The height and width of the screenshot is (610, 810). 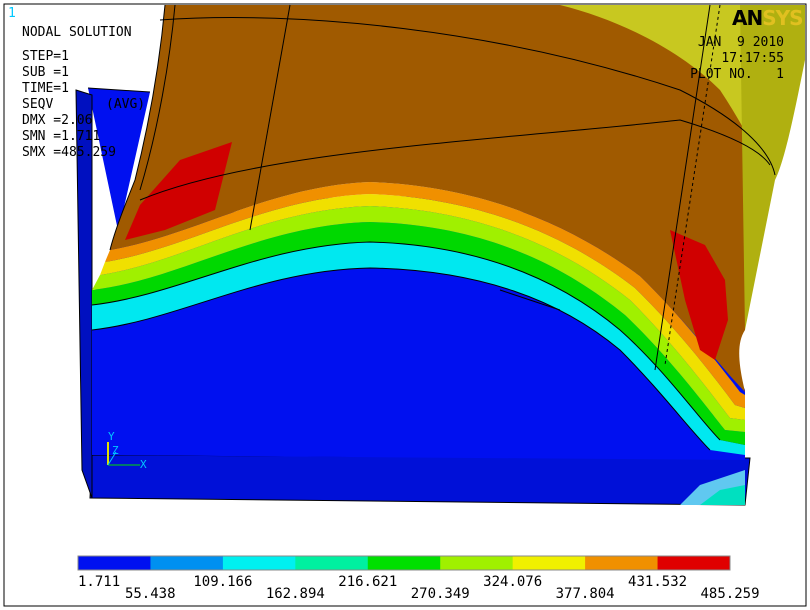 What do you see at coordinates (99, 582) in the screenshot?
I see `legend-value: 1.711` at bounding box center [99, 582].